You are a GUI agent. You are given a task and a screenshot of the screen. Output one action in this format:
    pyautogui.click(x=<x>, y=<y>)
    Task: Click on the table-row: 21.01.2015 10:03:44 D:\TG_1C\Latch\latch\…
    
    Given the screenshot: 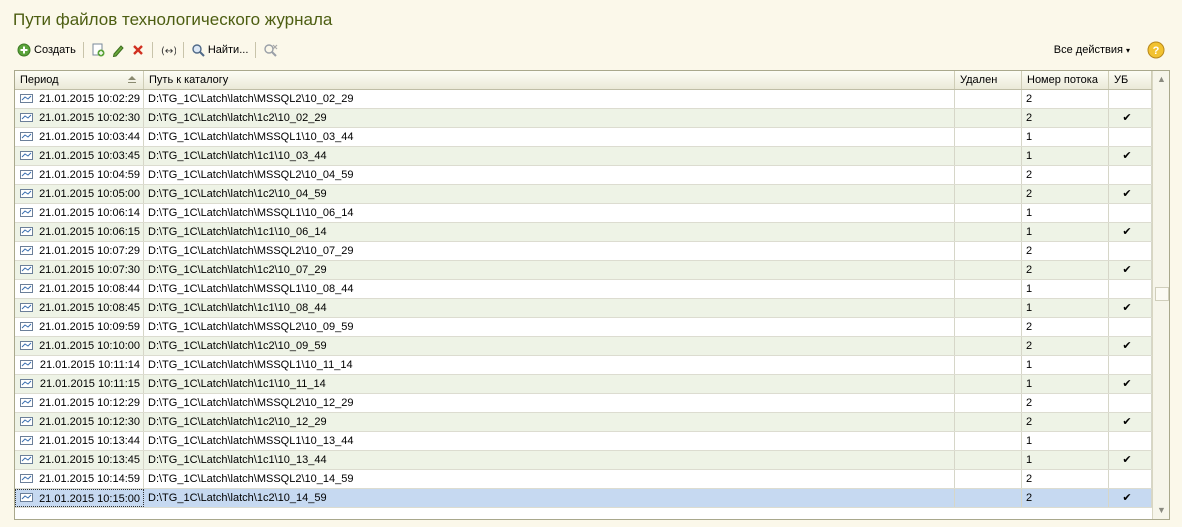 What is the action you would take?
    pyautogui.click(x=583, y=137)
    